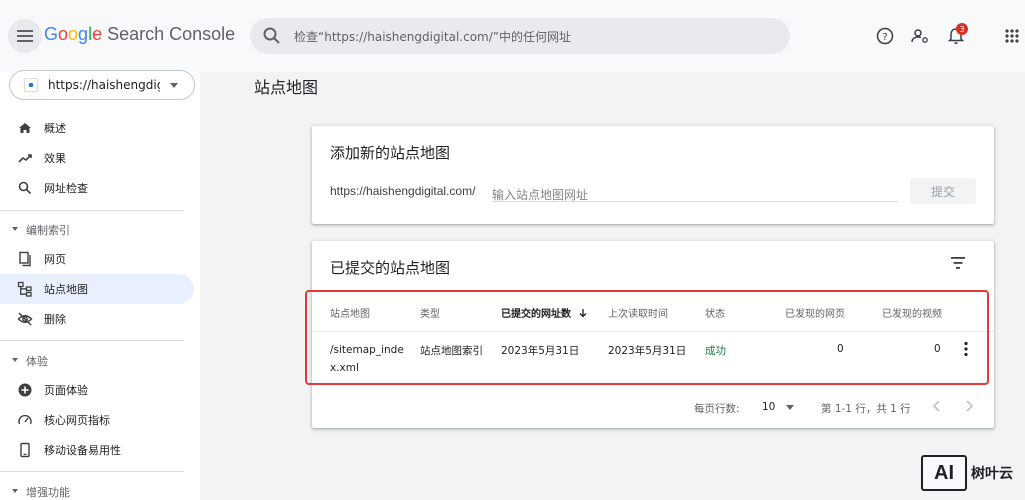 This screenshot has height=500, width=1025. What do you see at coordinates (25, 128) in the screenshot?
I see `home-icon` at bounding box center [25, 128].